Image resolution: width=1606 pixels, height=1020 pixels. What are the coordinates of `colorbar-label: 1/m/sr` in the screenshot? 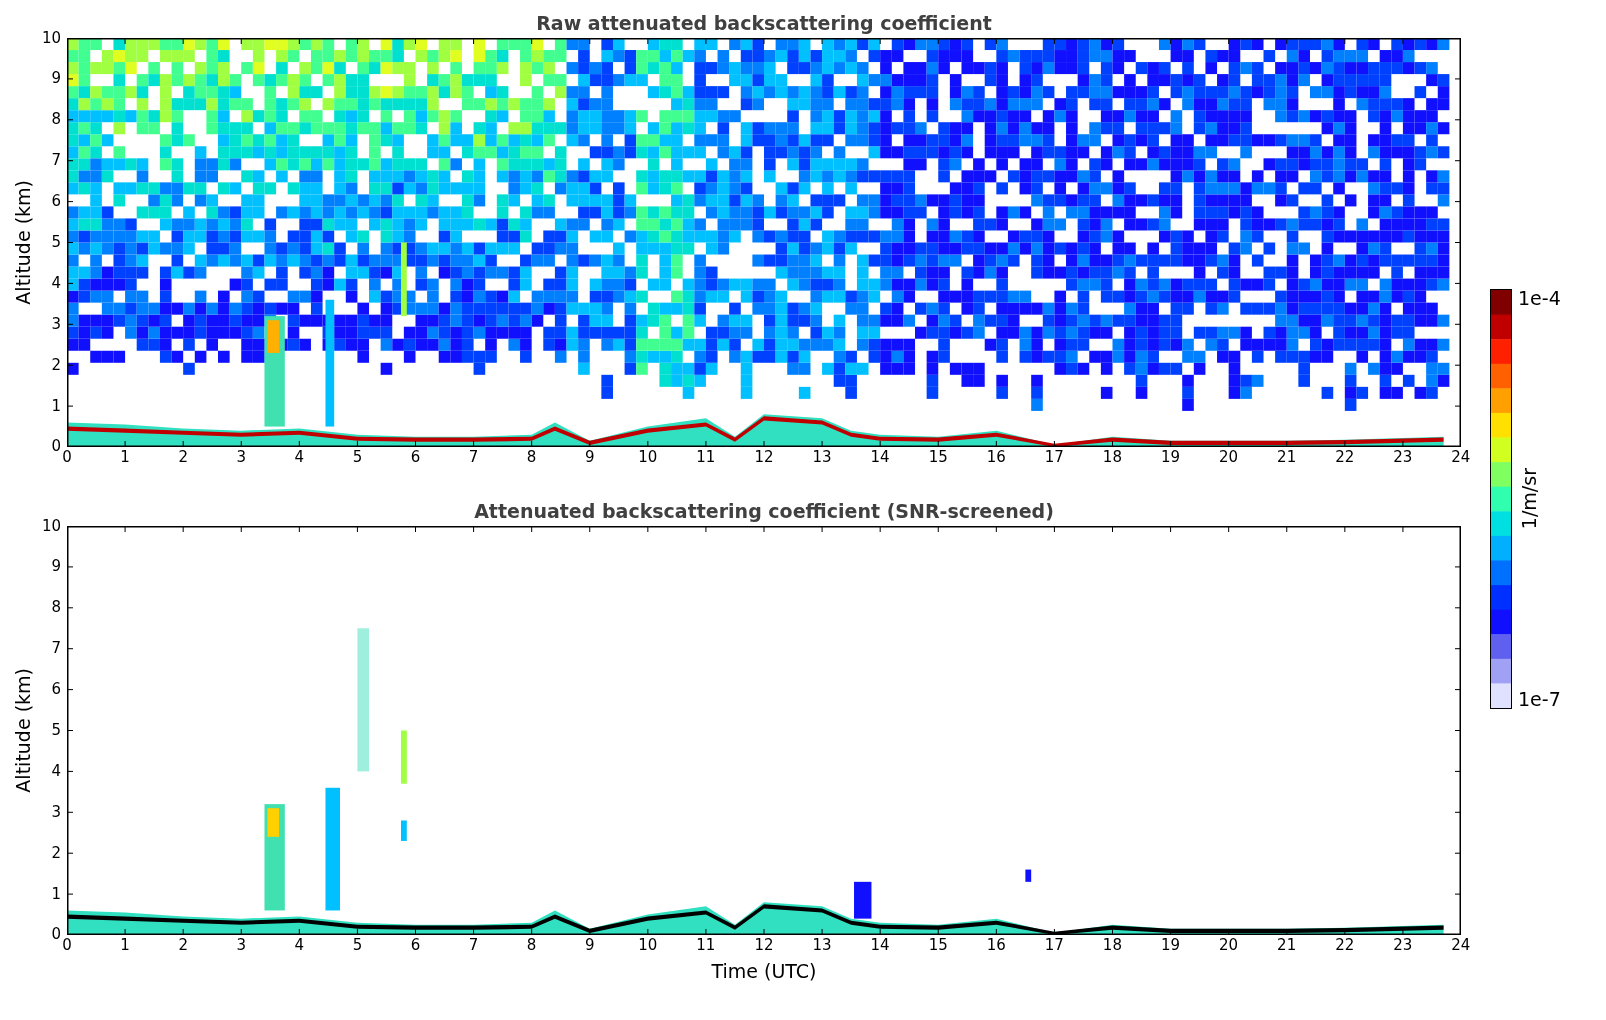 It's located at (1529, 499).